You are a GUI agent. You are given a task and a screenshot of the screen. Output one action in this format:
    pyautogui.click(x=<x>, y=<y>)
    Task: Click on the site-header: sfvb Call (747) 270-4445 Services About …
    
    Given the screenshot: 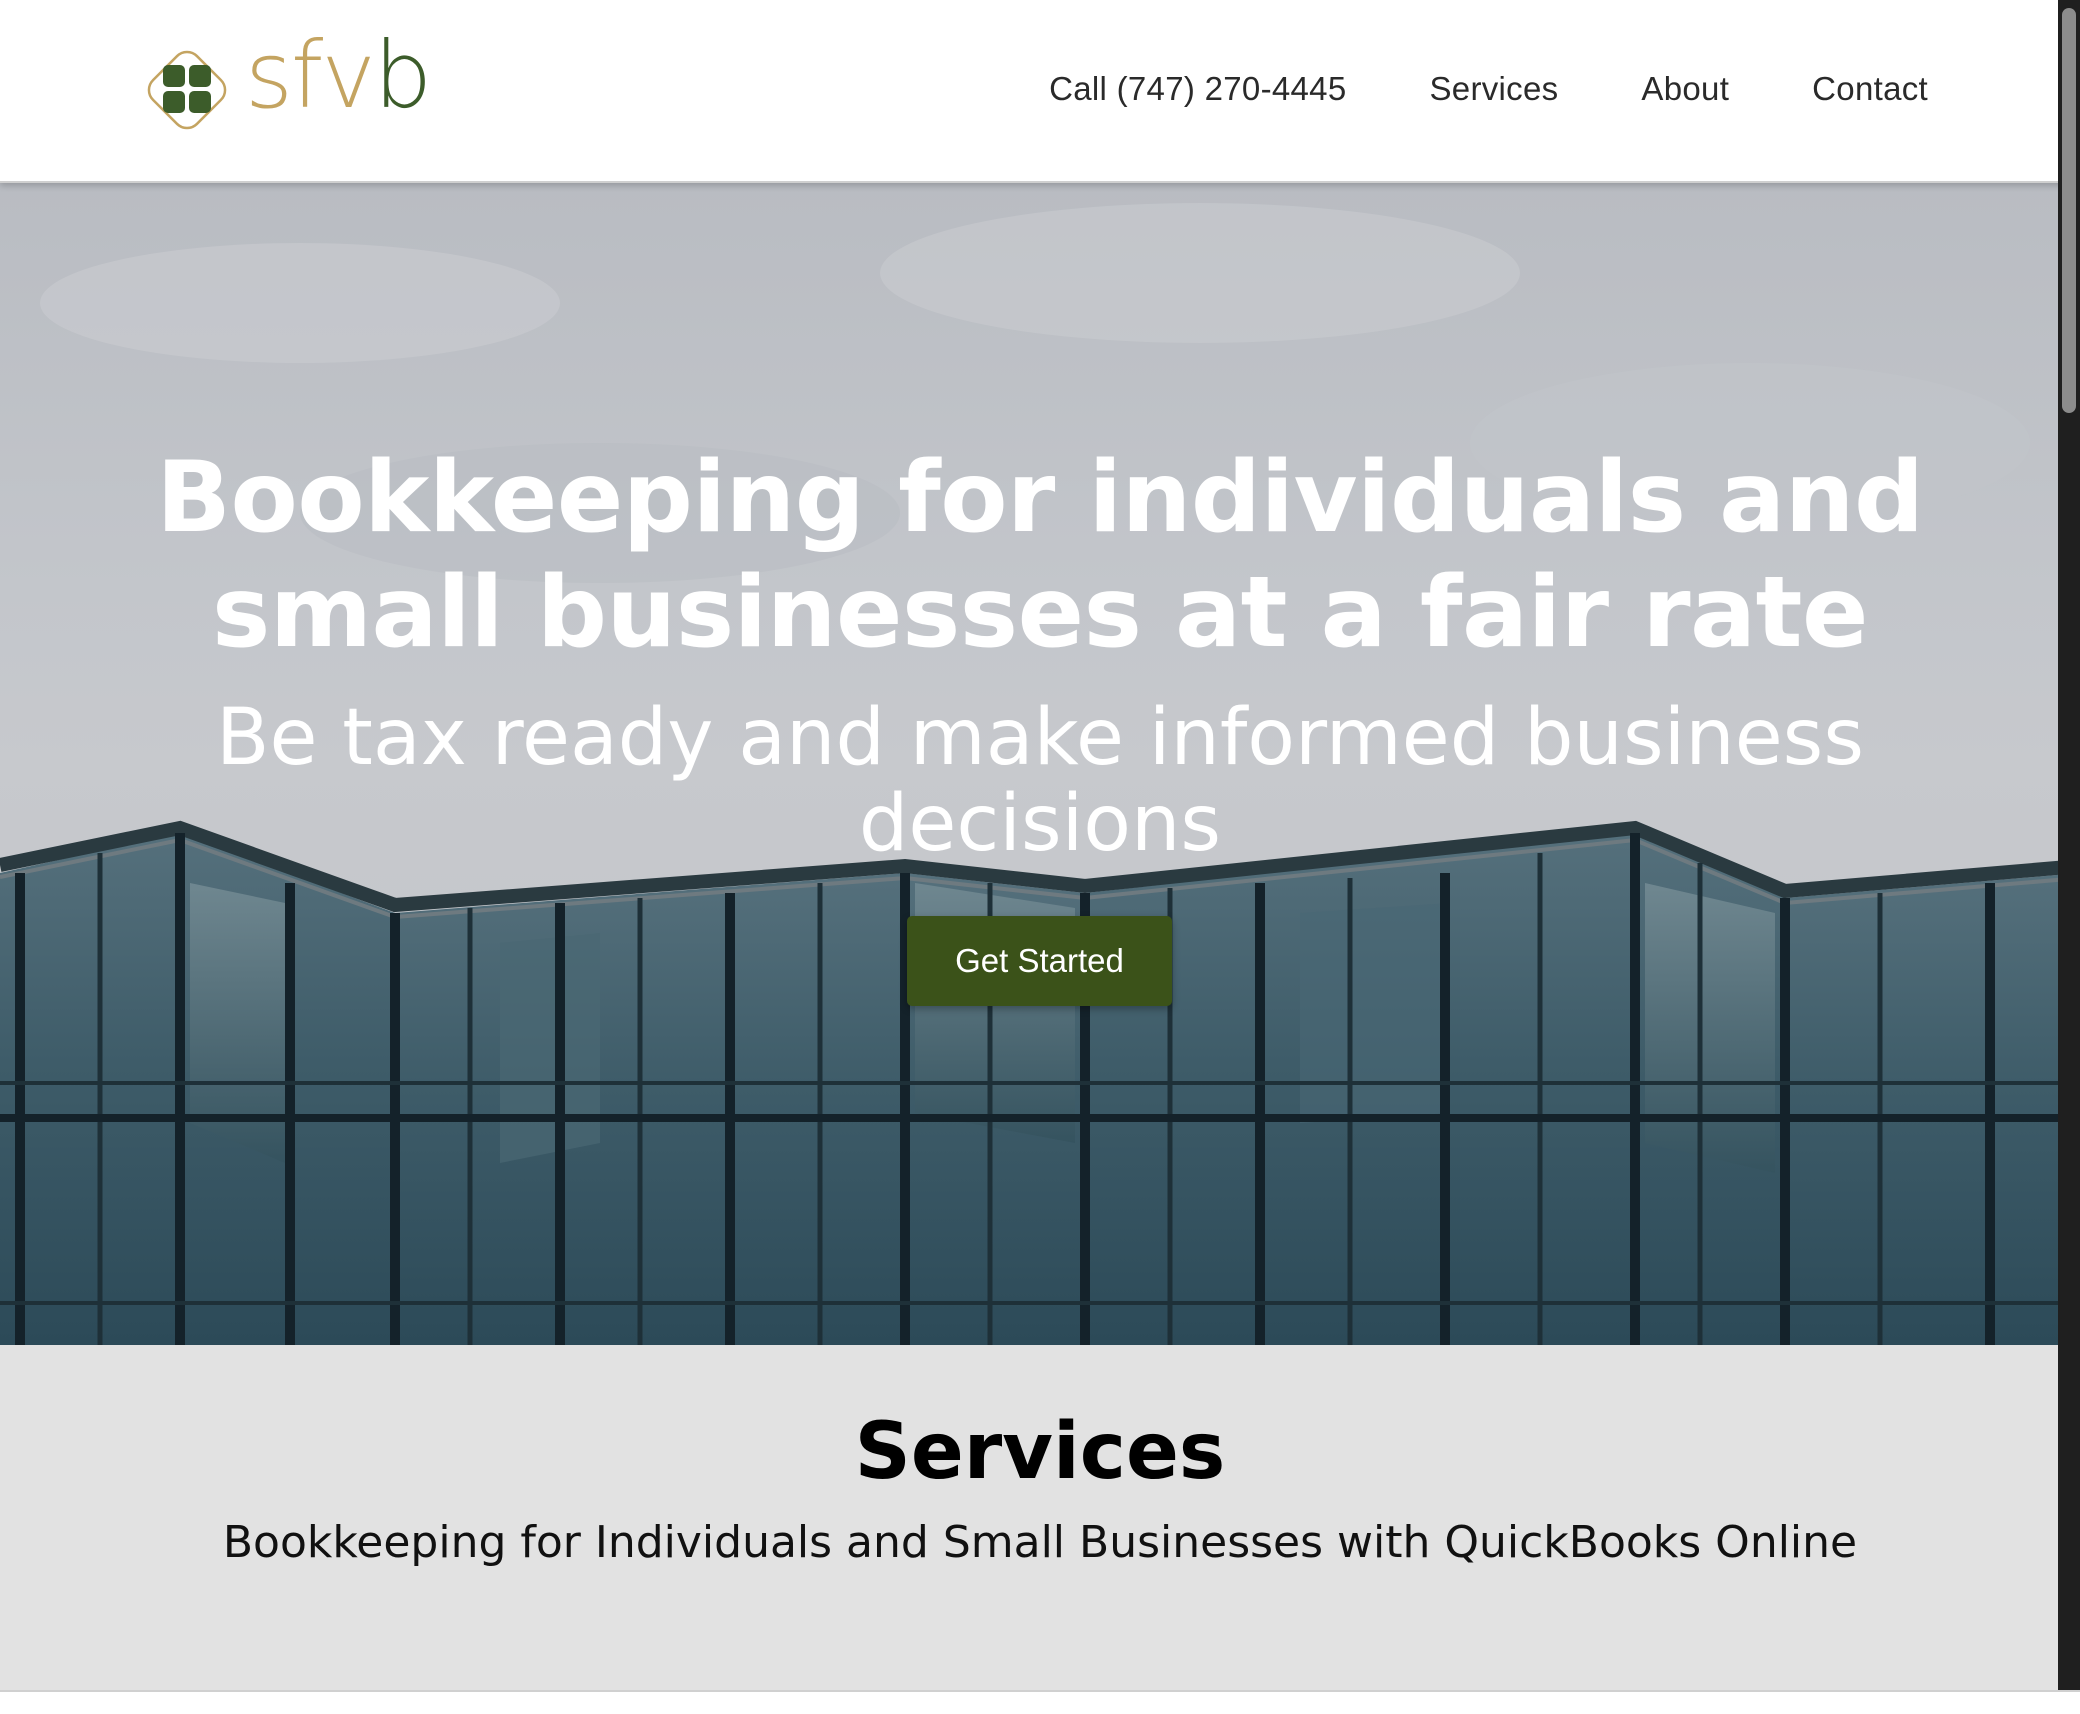 What is the action you would take?
    pyautogui.click(x=1040, y=91)
    